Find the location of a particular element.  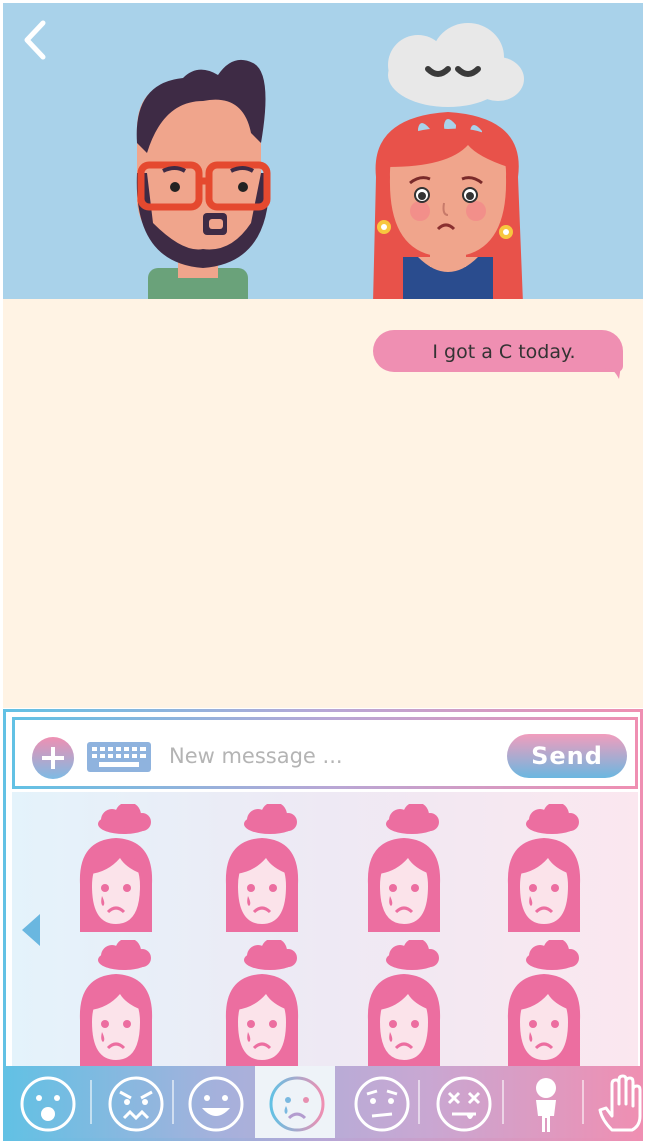

tab-person is located at coordinates (544, 1102).